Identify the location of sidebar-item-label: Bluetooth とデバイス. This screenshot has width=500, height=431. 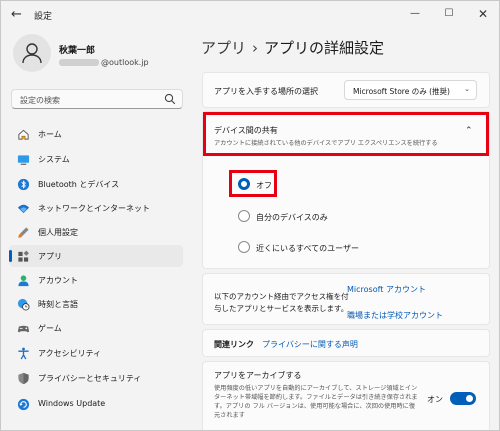
(79, 184).